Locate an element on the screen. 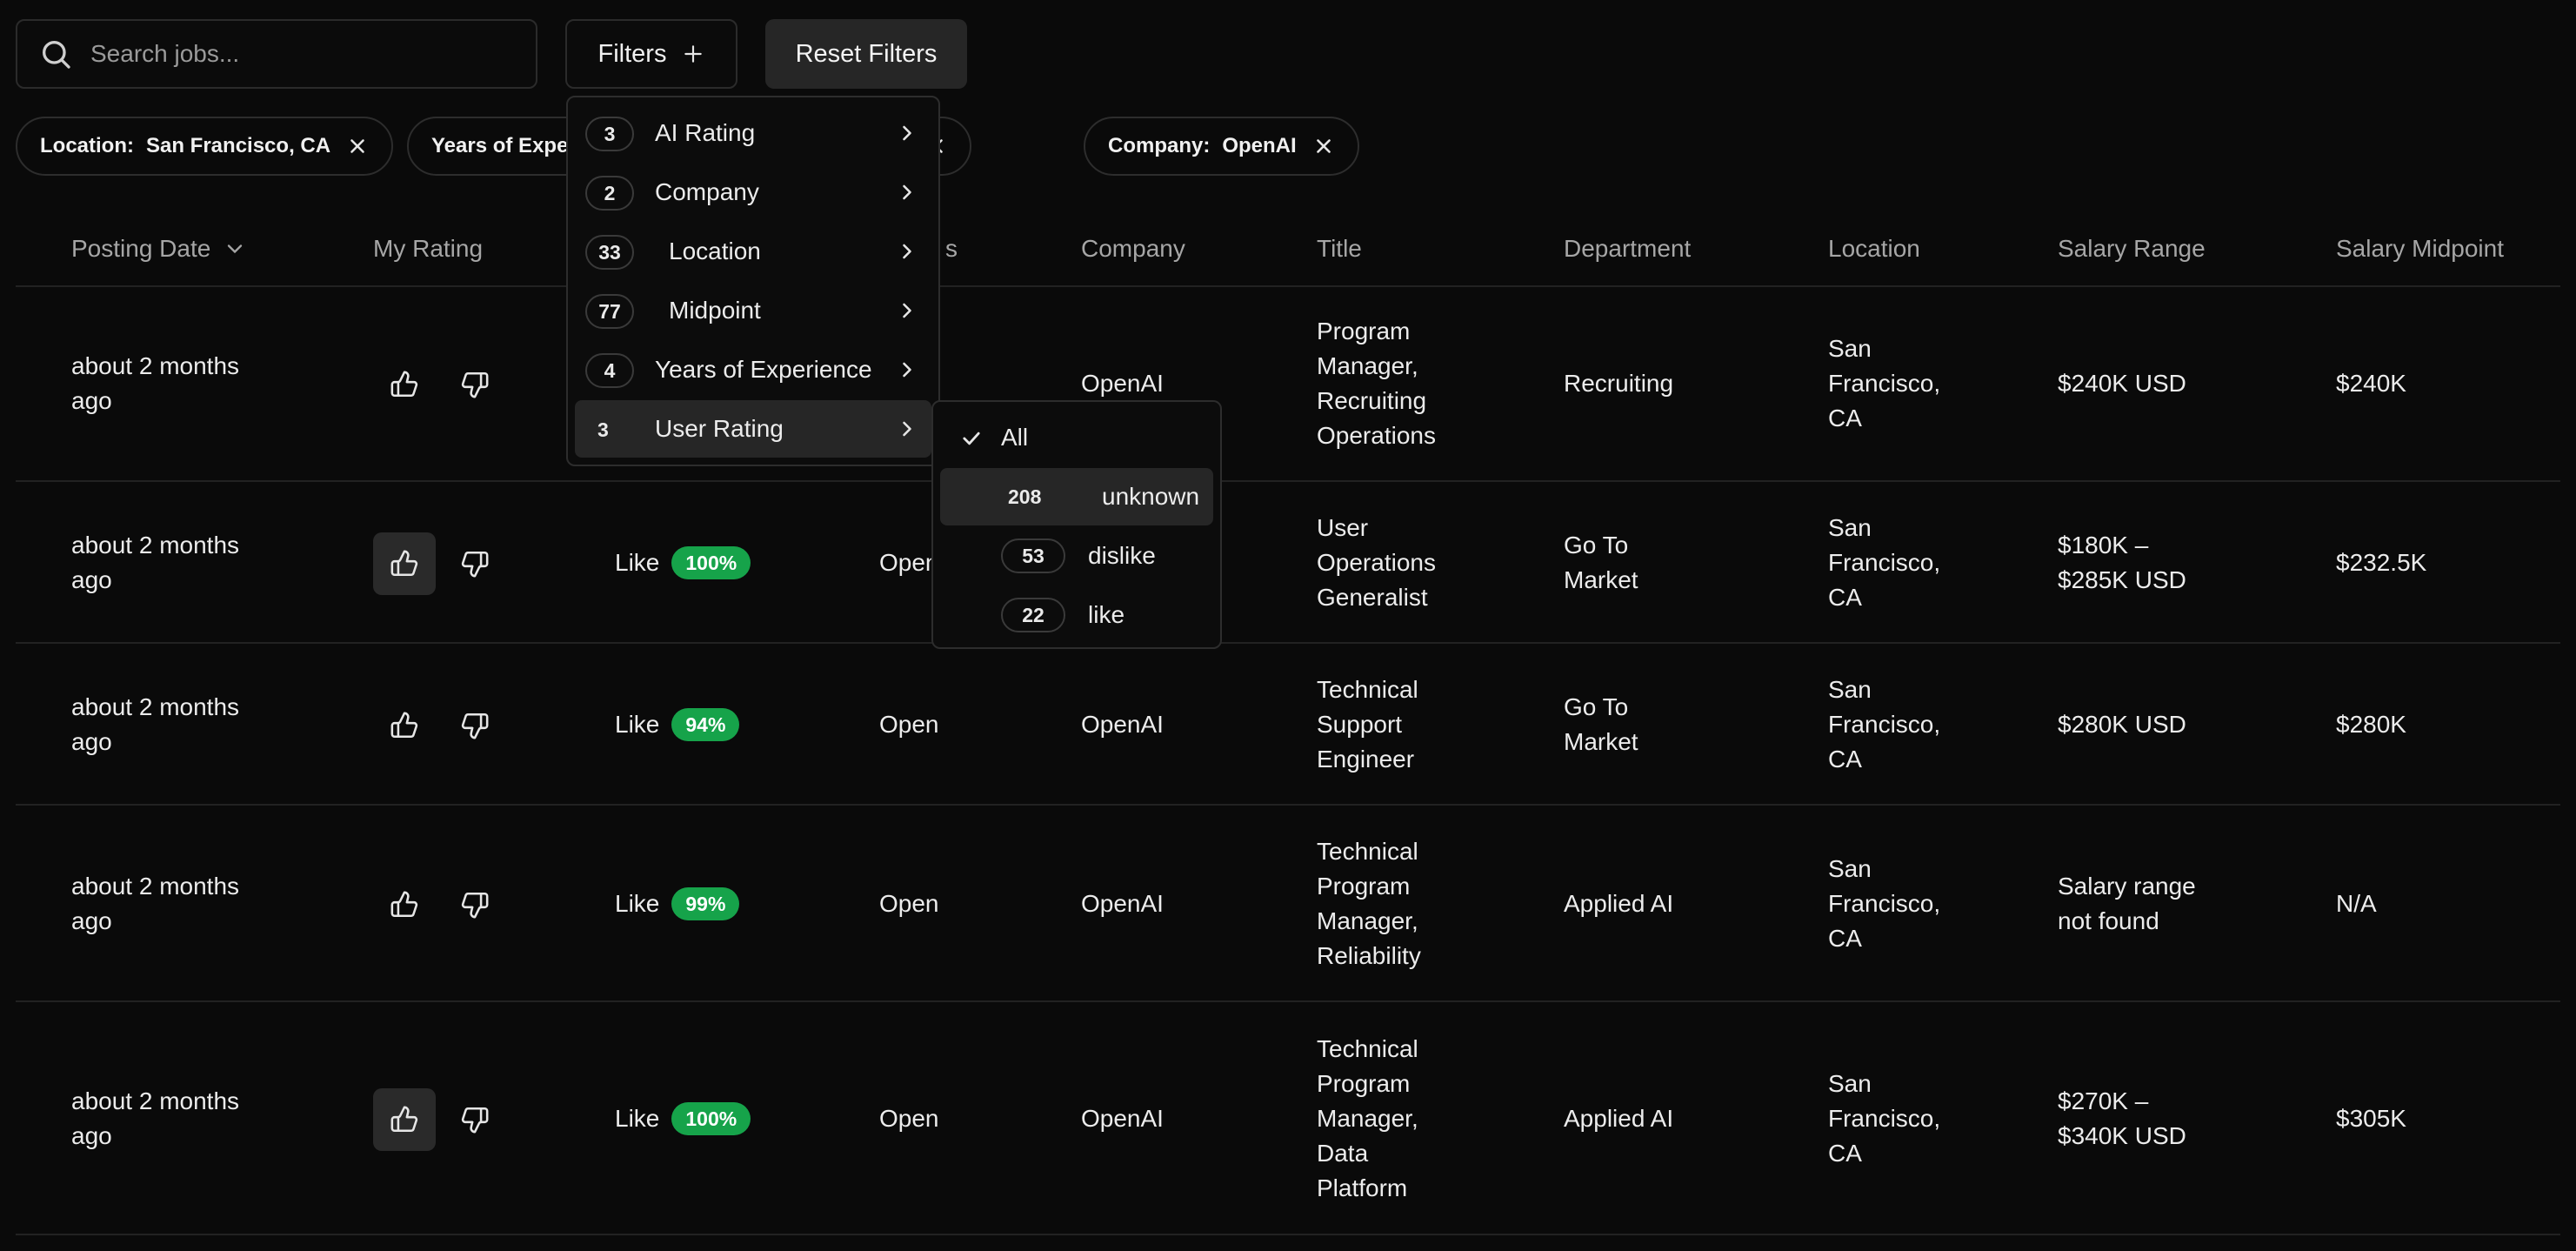  filters-menu-item: 3 AI Rating is located at coordinates (753, 133).